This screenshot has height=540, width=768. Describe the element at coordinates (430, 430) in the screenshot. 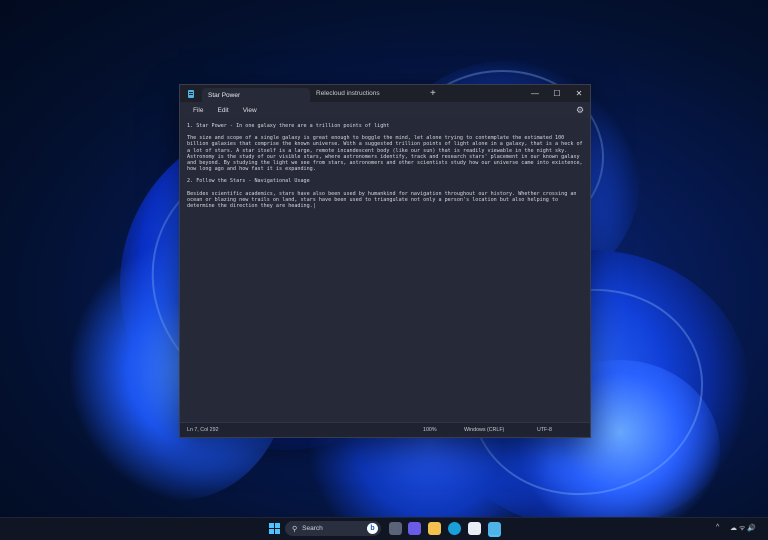

I see `zoom-level: 100%` at that location.